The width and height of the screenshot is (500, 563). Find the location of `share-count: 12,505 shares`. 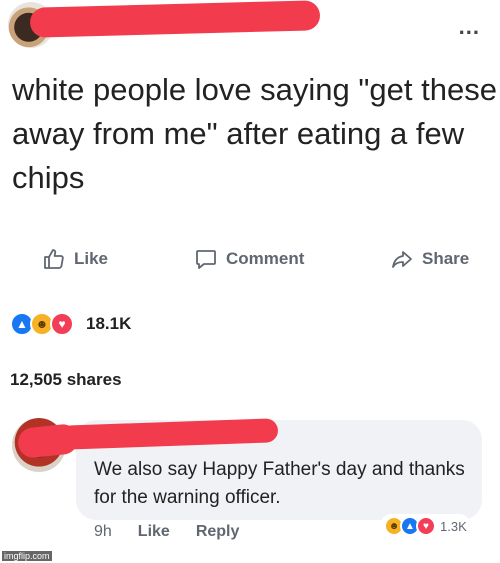

share-count: 12,505 shares is located at coordinates (66, 380).